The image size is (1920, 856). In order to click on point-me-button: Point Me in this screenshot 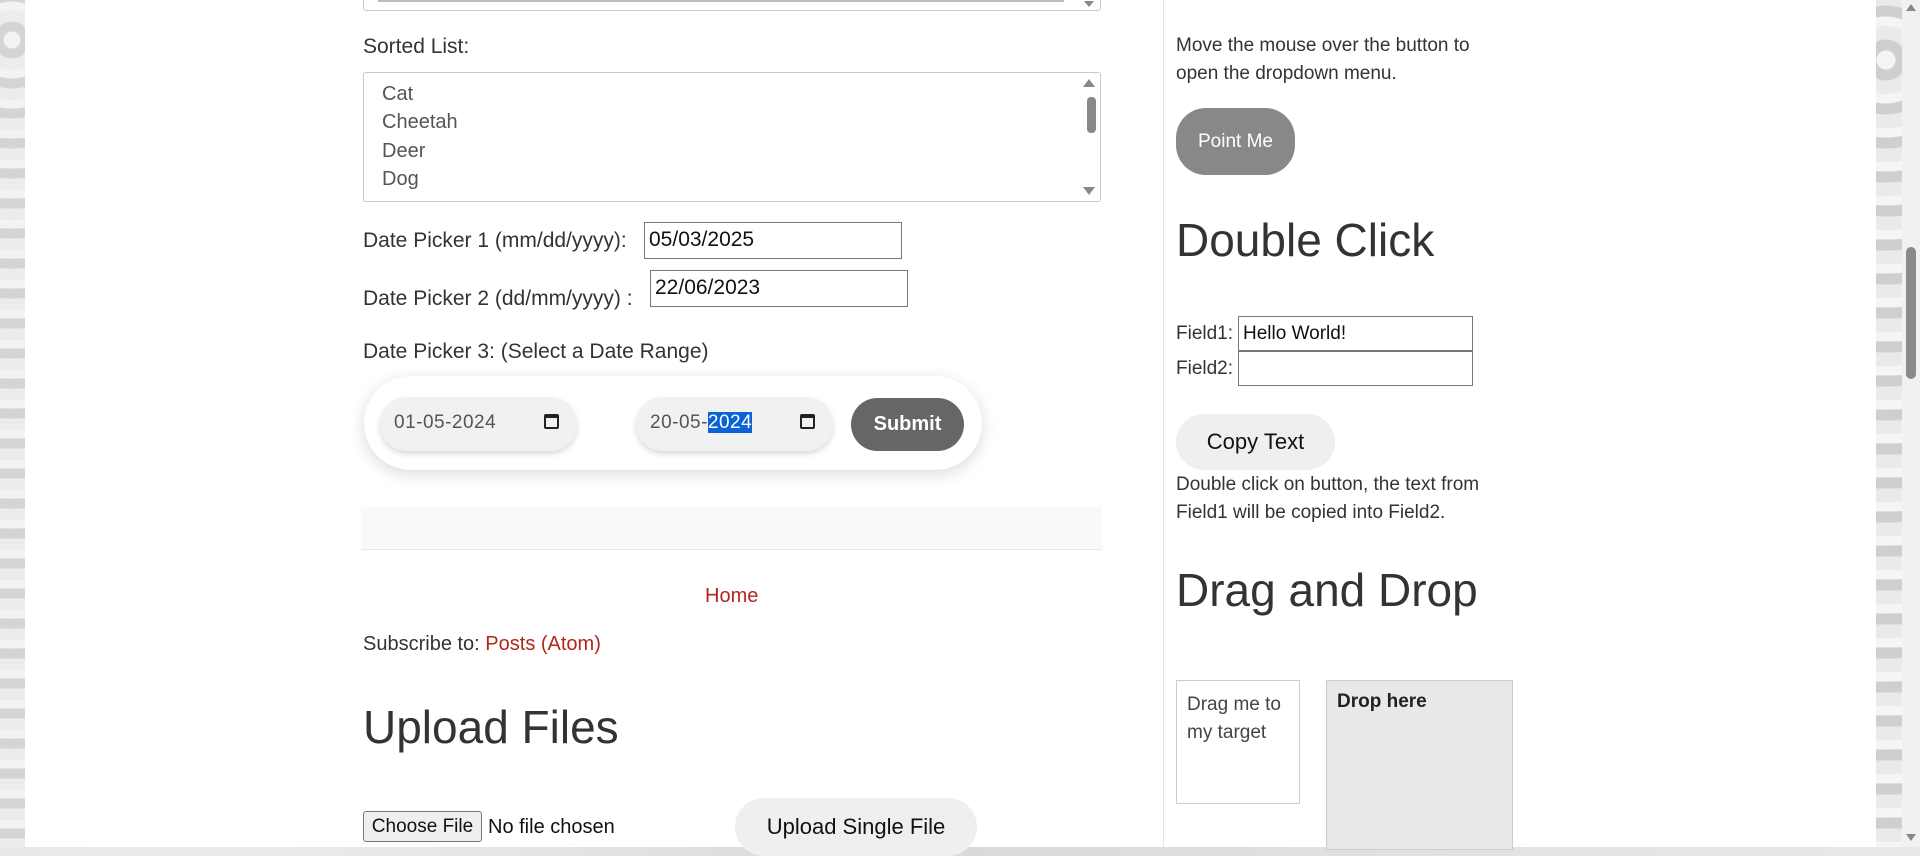, I will do `click(1235, 141)`.